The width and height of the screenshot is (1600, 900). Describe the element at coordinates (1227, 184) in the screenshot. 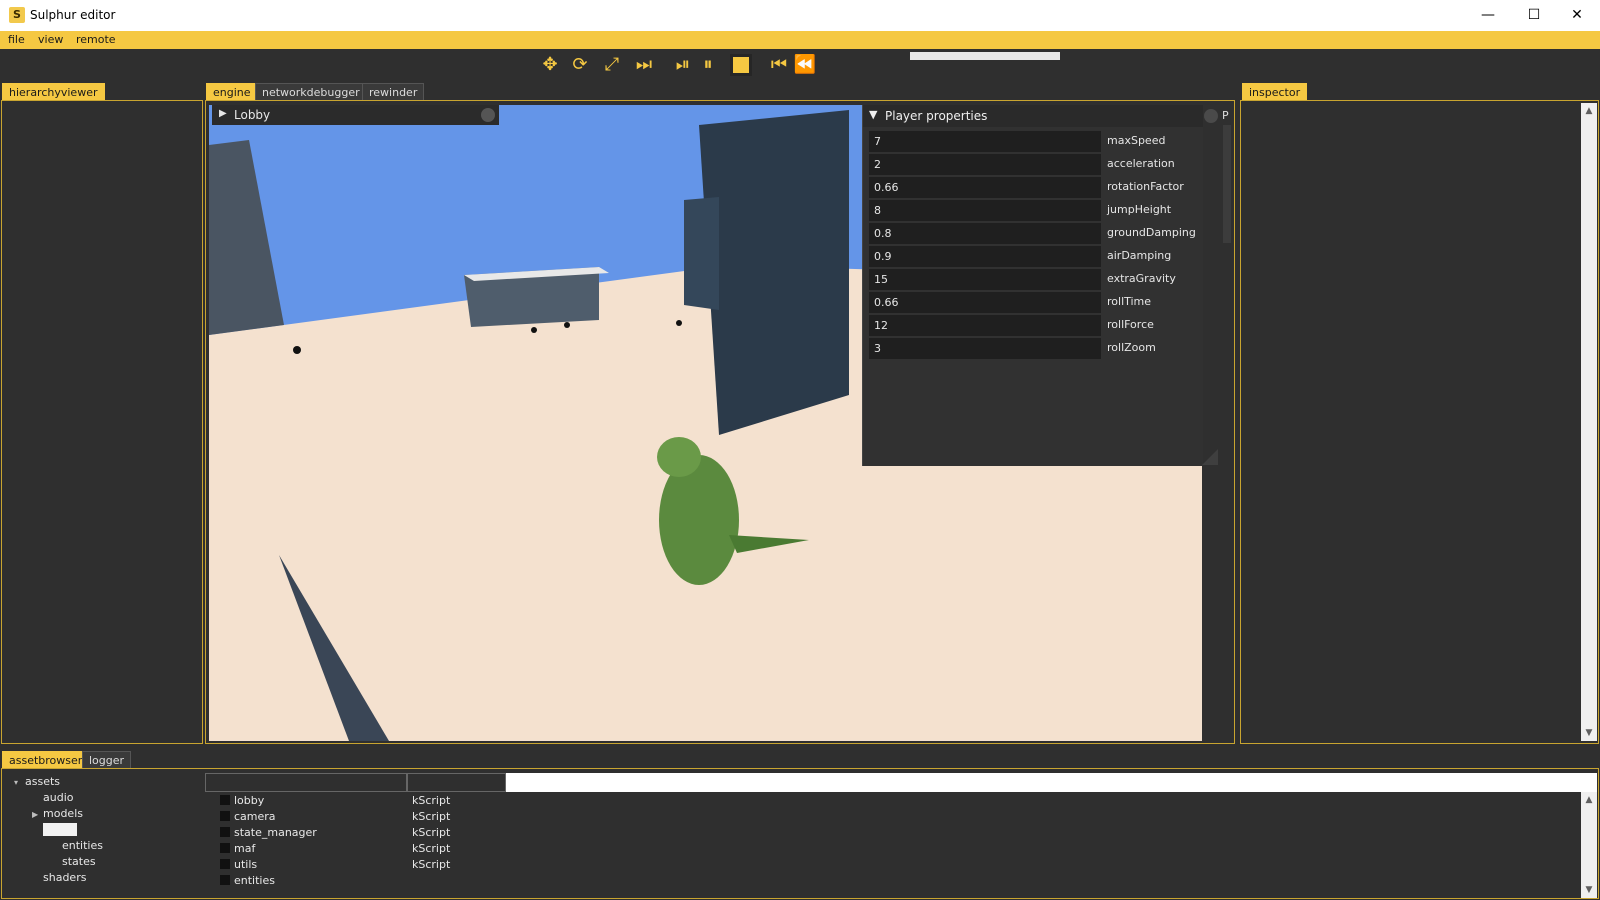

I see `properties-scrollbar` at that location.